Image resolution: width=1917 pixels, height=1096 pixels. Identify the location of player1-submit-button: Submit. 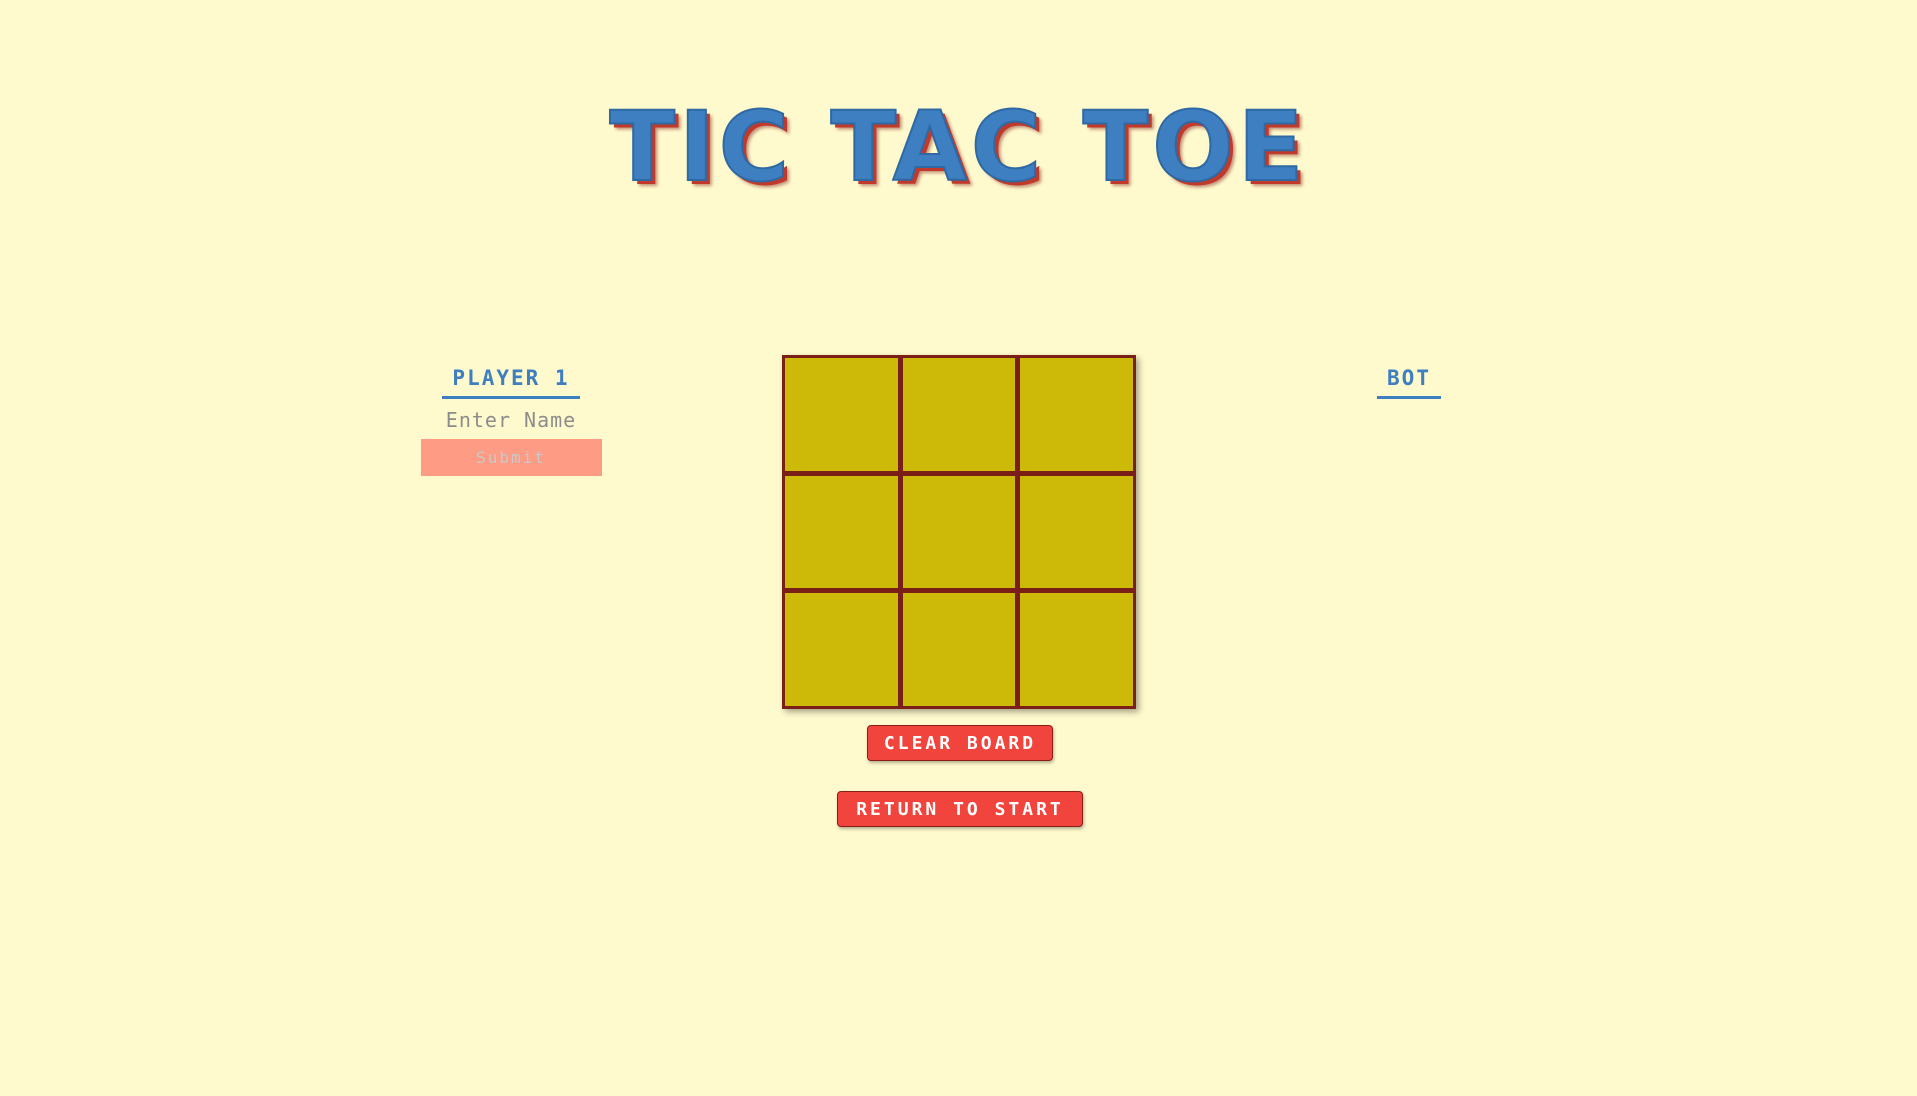
(511, 457).